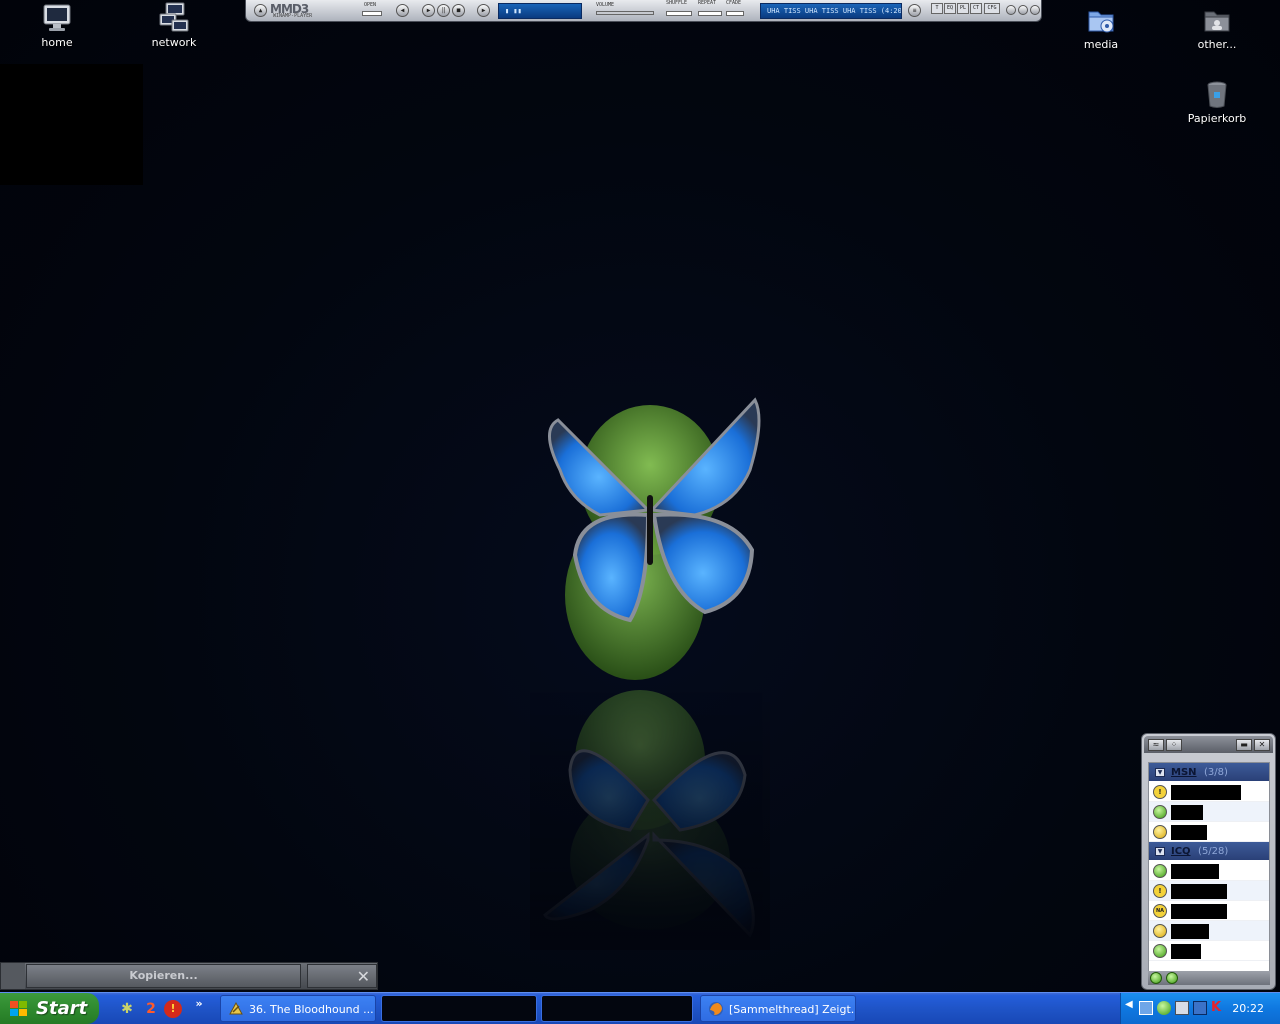  I want to click on start-button: Start, so click(49, 1008).